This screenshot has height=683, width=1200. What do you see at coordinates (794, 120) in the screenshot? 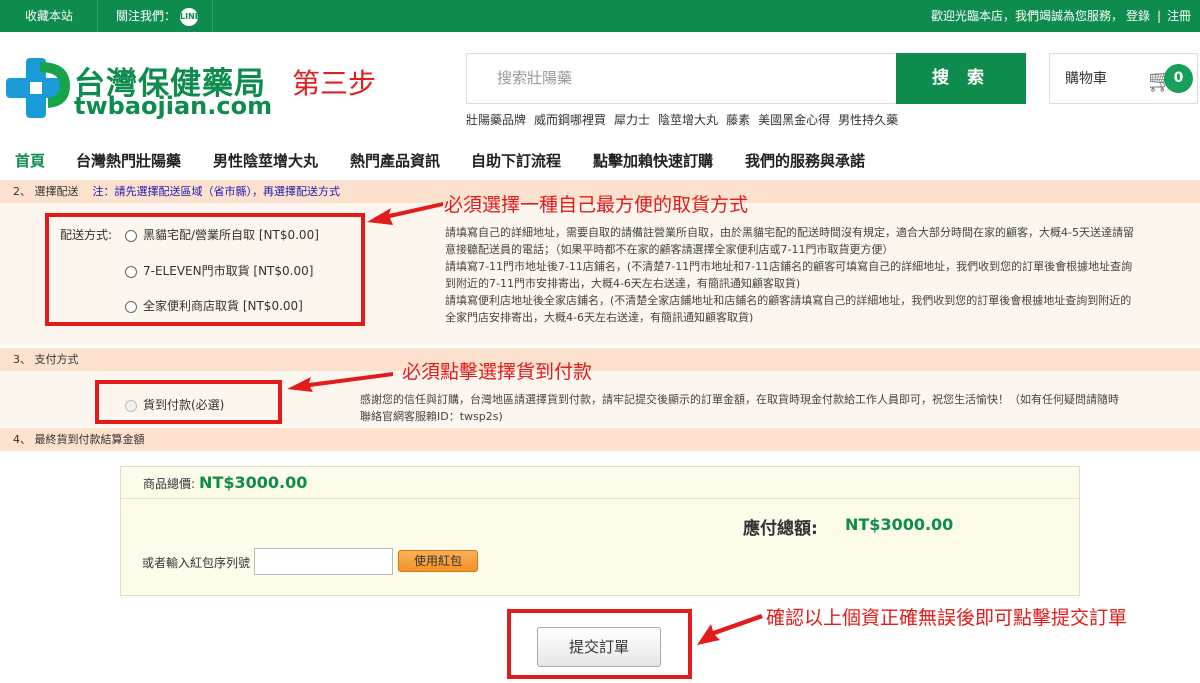
I see `hot-keyword-link: 美國黑金心得` at bounding box center [794, 120].